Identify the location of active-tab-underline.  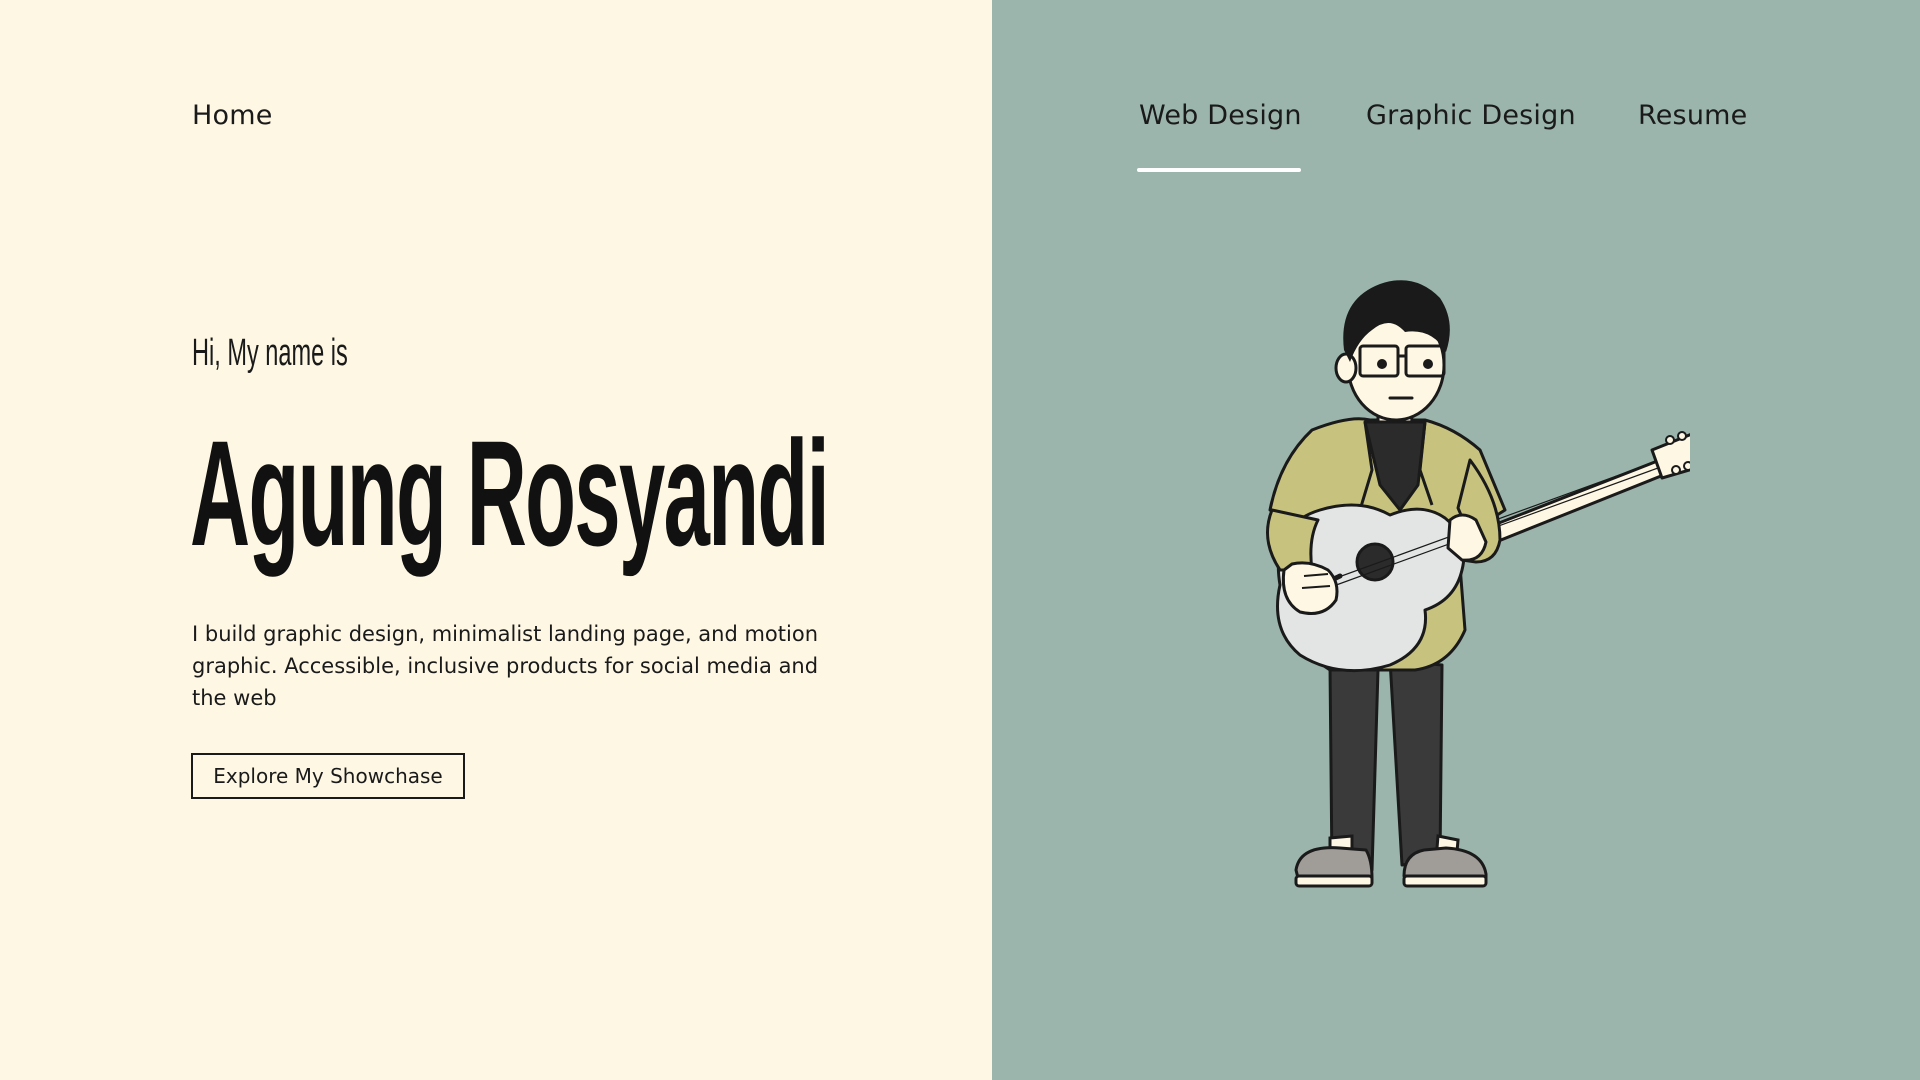
(1219, 170).